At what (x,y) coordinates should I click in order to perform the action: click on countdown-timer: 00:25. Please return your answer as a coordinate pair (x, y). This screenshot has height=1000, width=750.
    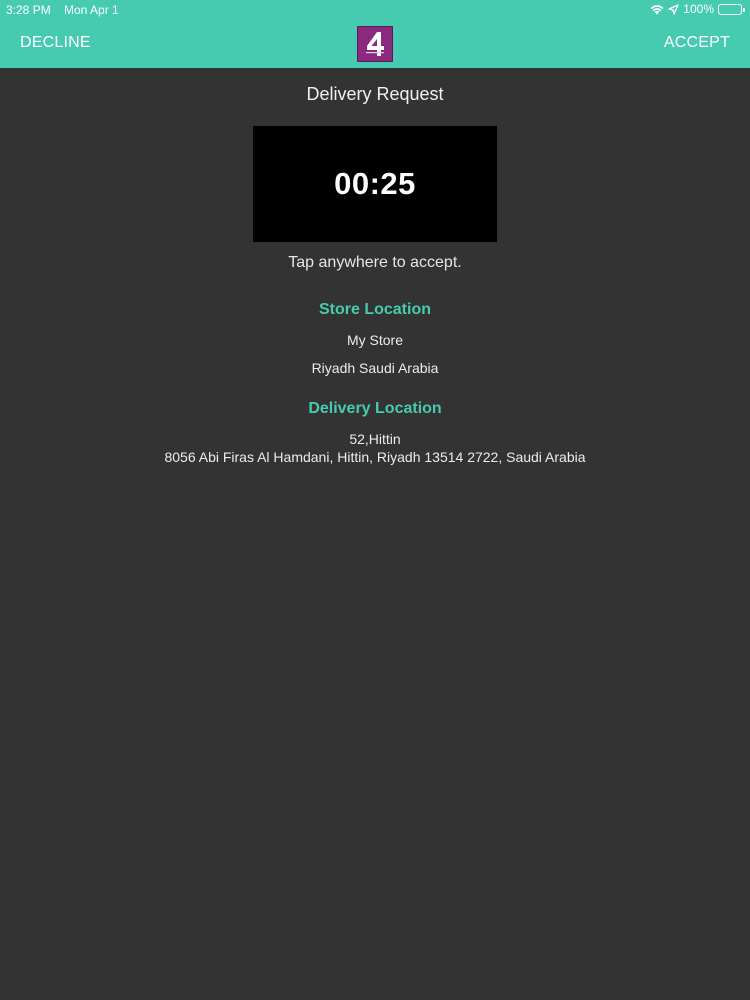
    Looking at the image, I should click on (375, 184).